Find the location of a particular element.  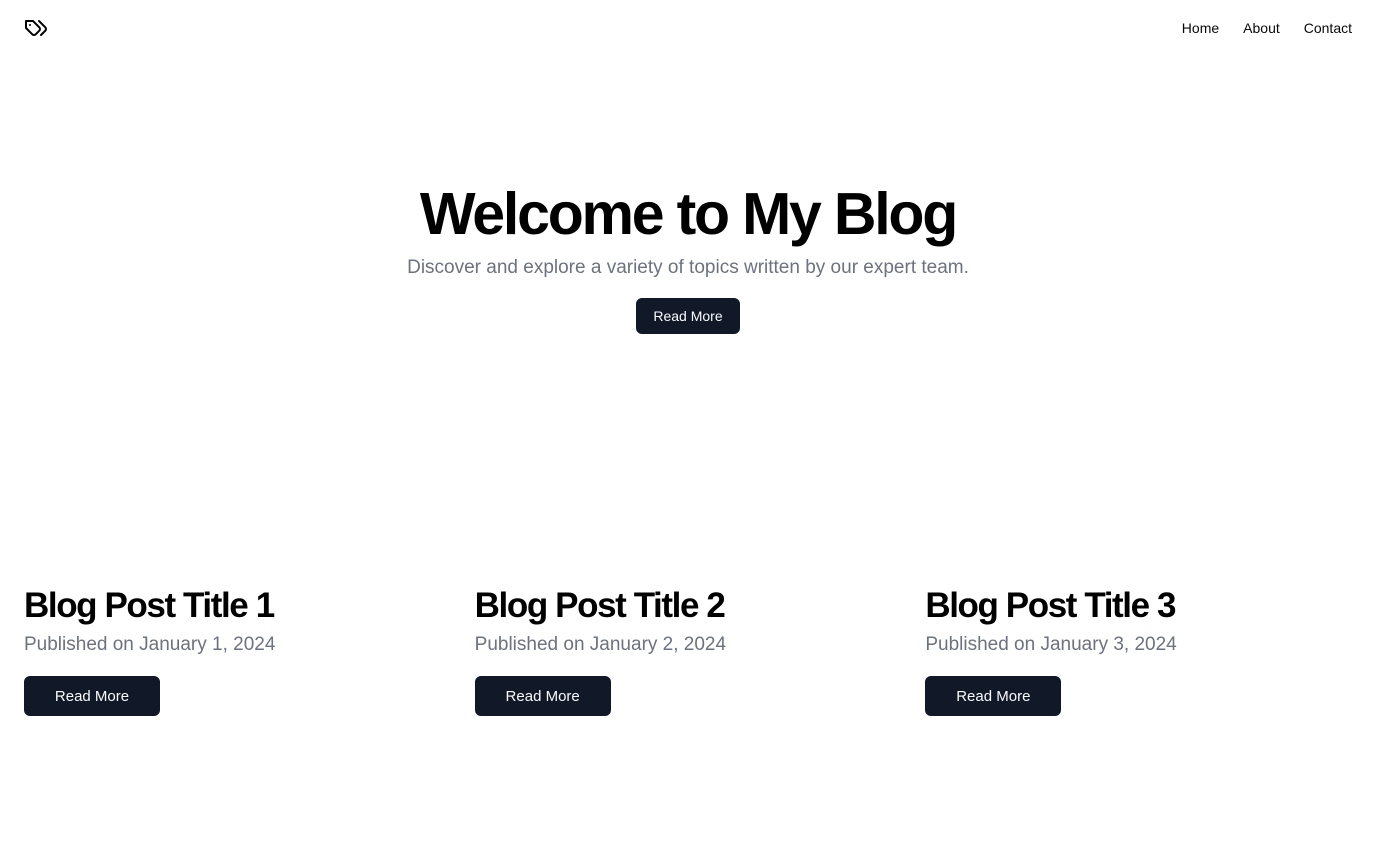

nav-link-about: About is located at coordinates (1261, 28).